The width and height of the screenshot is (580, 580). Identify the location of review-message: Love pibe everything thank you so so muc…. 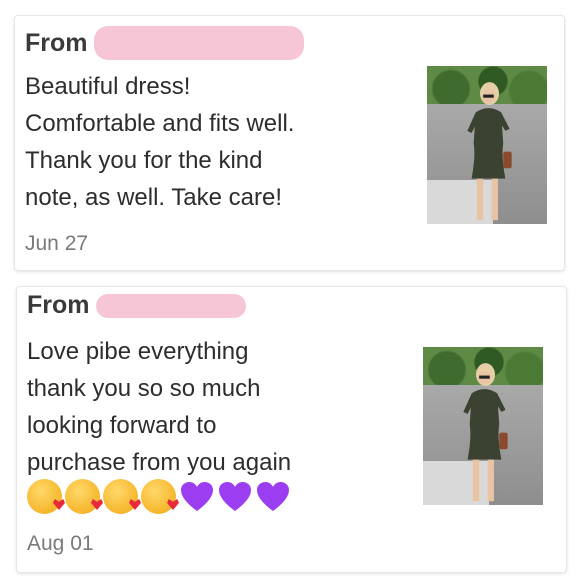
(159, 407).